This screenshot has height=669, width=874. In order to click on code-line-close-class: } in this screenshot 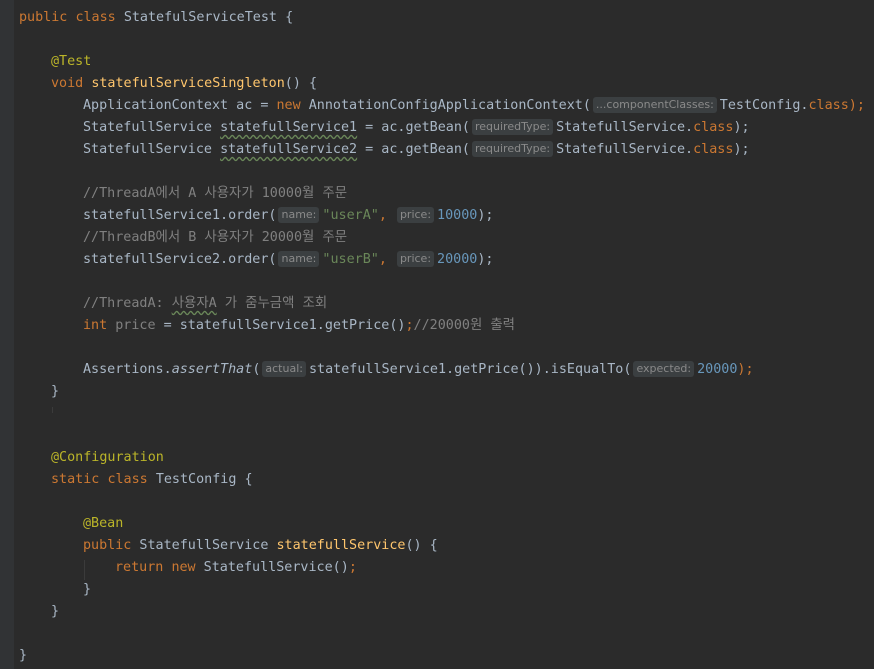, I will do `click(23, 656)`.